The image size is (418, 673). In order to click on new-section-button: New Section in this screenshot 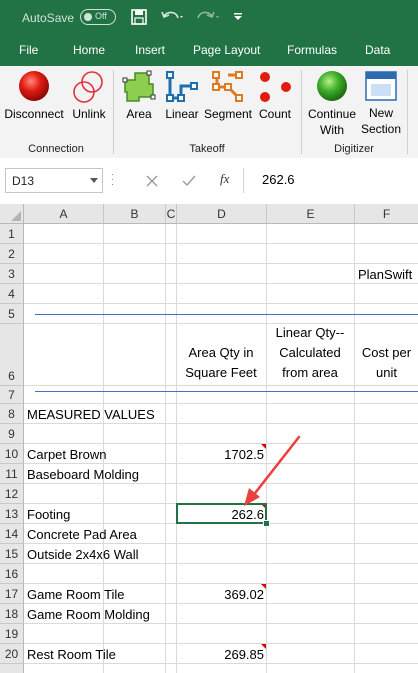, I will do `click(381, 106)`.